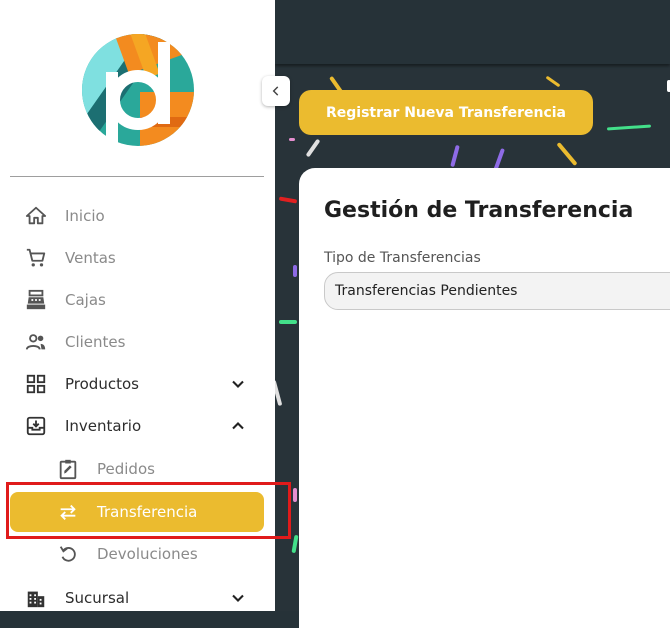  Describe the element at coordinates (138, 90) in the screenshot. I see `brand-logo` at that location.